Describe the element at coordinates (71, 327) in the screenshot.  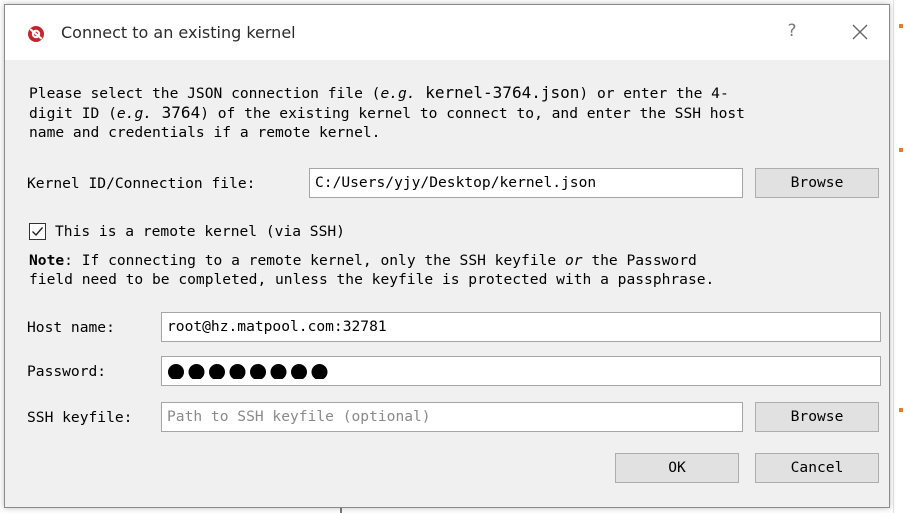
I see `host-name-label: Host name:` at that location.